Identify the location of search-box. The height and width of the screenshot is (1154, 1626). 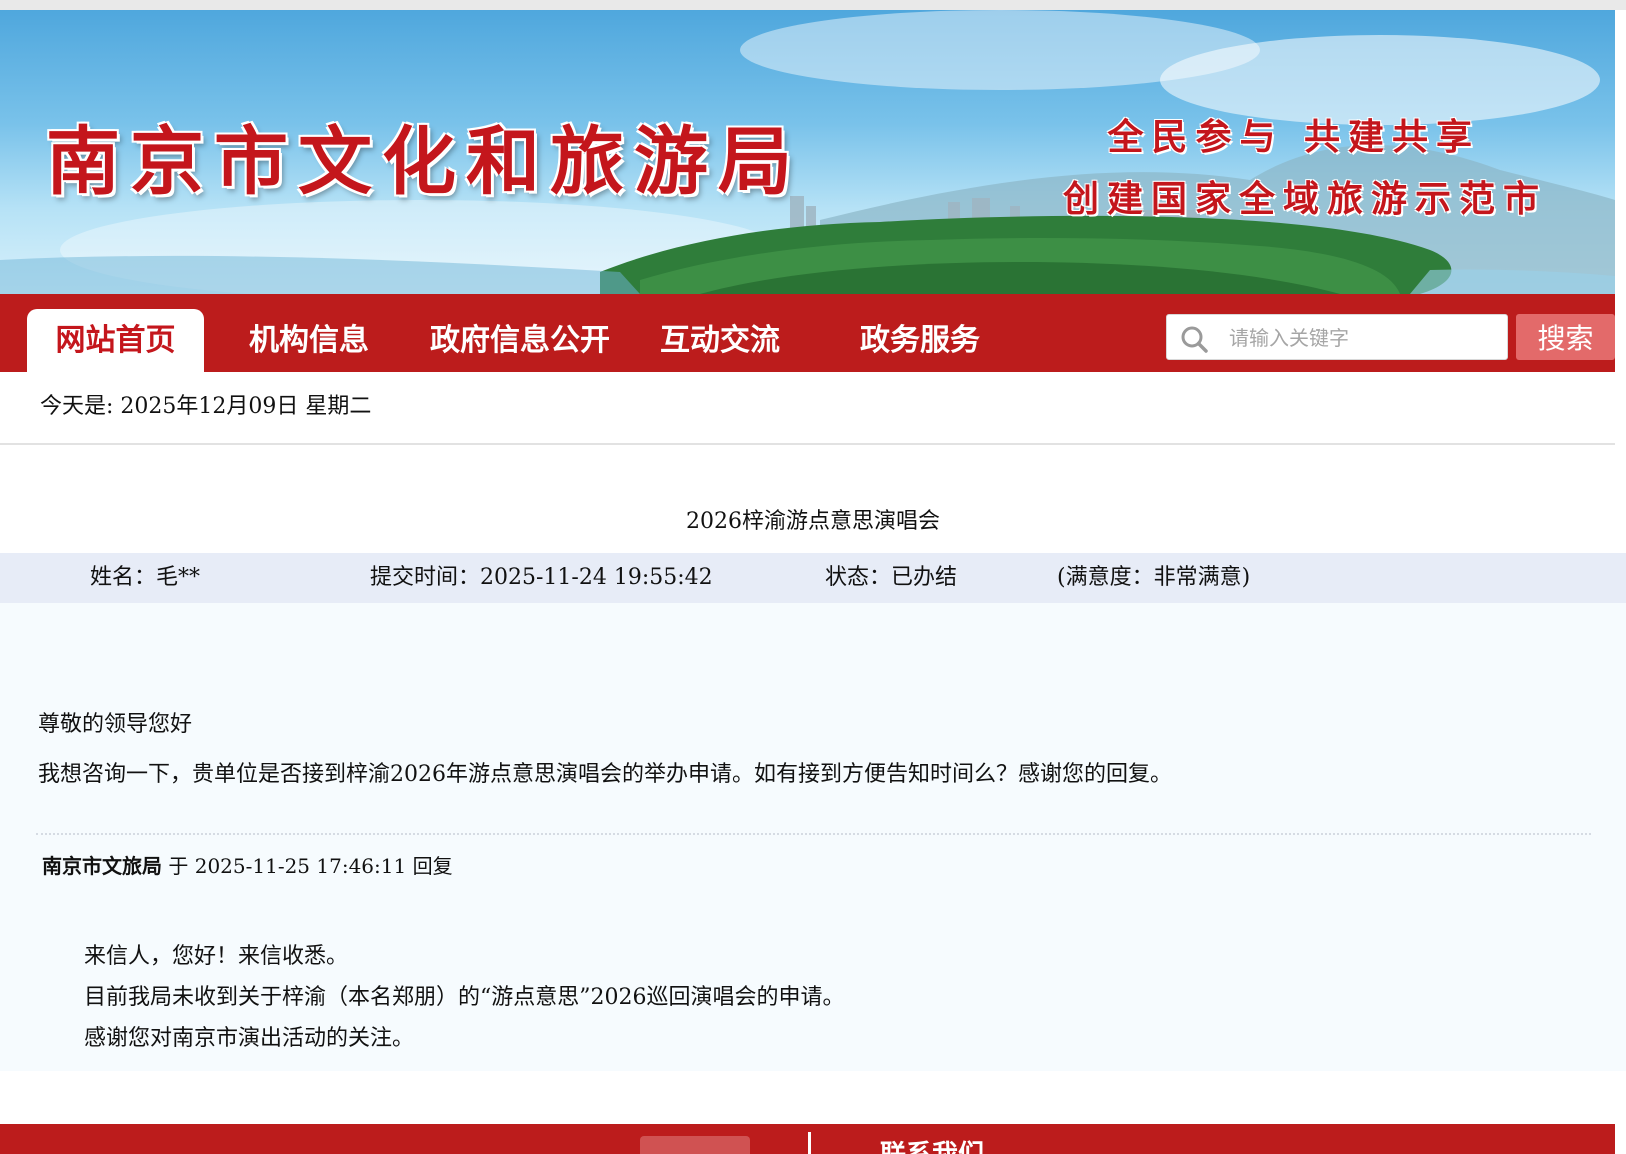
(1337, 337).